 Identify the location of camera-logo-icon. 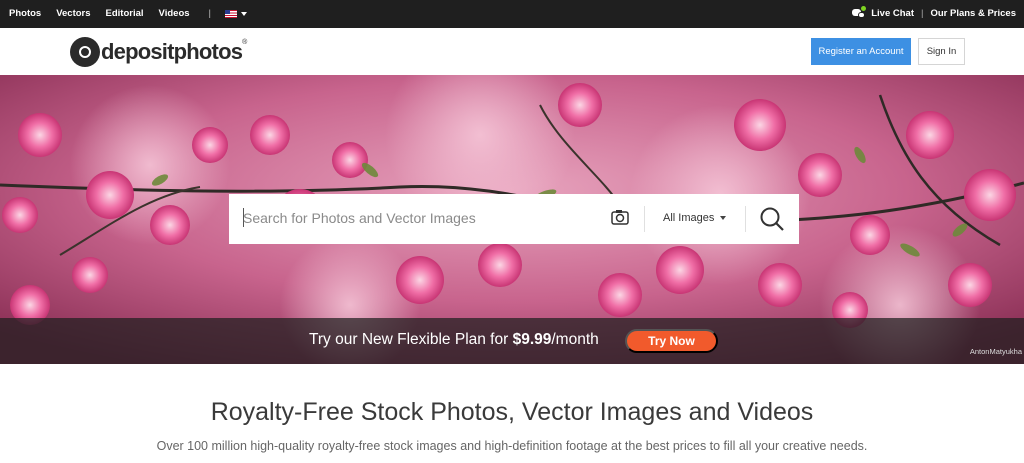
(85, 52).